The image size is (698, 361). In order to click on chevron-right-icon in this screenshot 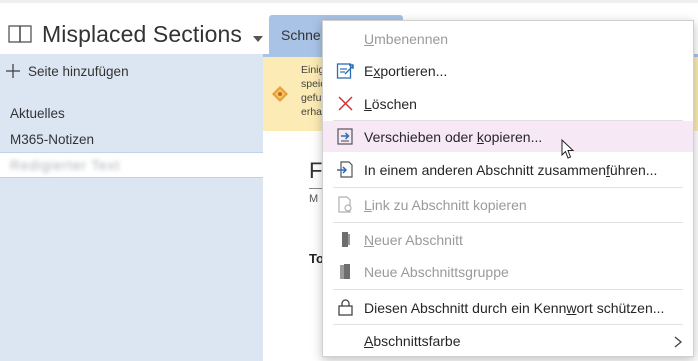, I will do `click(678, 341)`.